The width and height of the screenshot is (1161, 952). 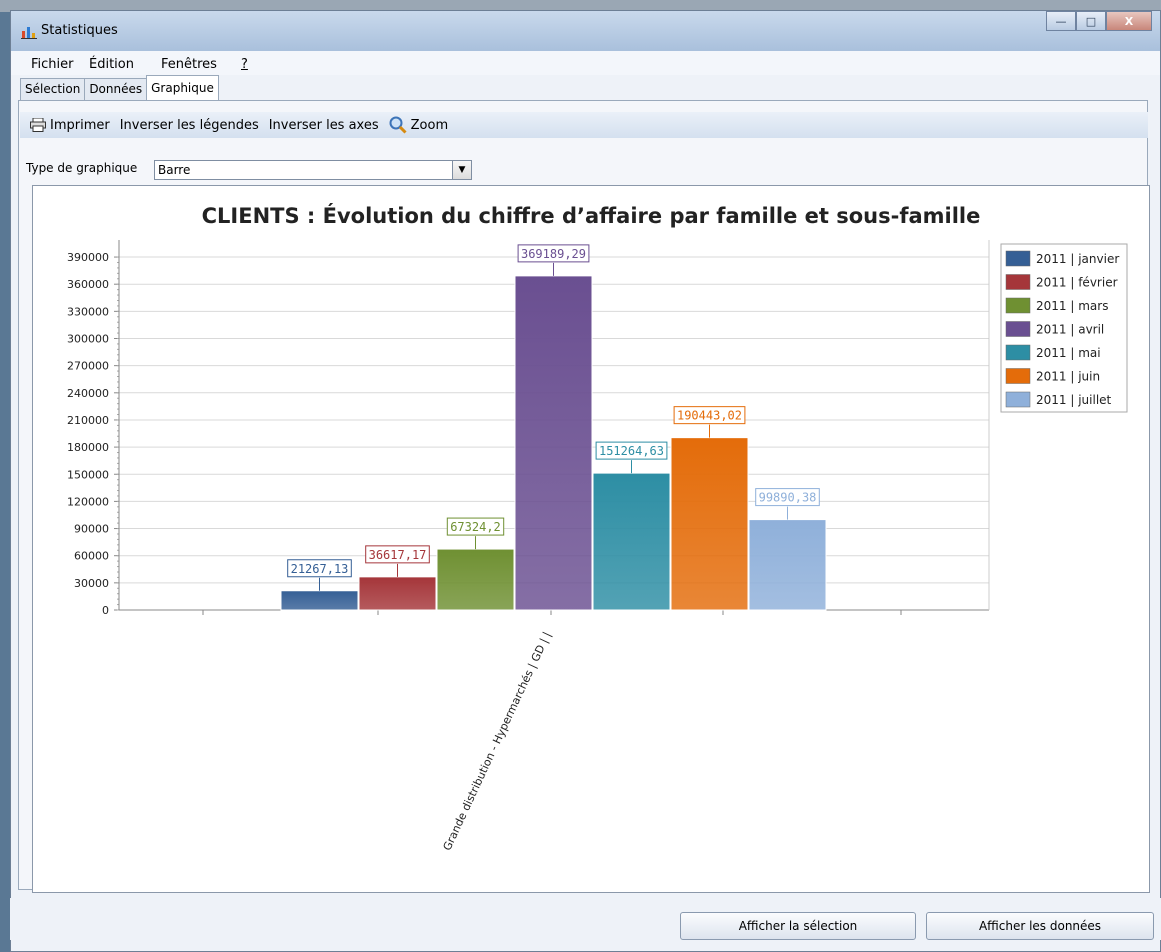 I want to click on menu-edit: Édition, so click(x=111, y=64).